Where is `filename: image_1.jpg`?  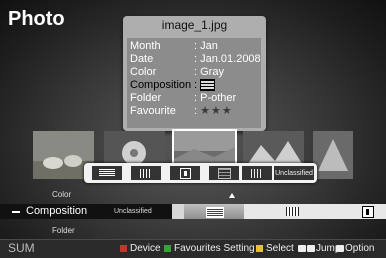 filename: image_1.jpg is located at coordinates (194, 25).